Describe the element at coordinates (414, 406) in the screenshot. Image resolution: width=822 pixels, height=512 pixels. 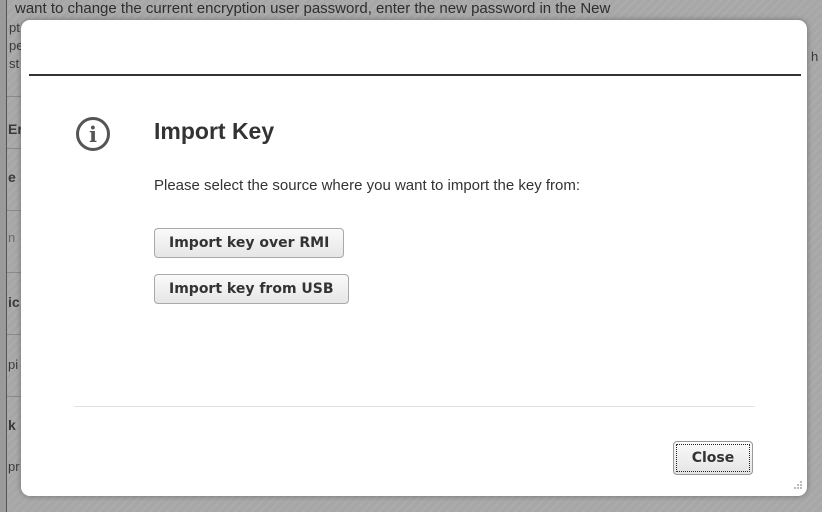
I see `dialog-footer-divider` at that location.